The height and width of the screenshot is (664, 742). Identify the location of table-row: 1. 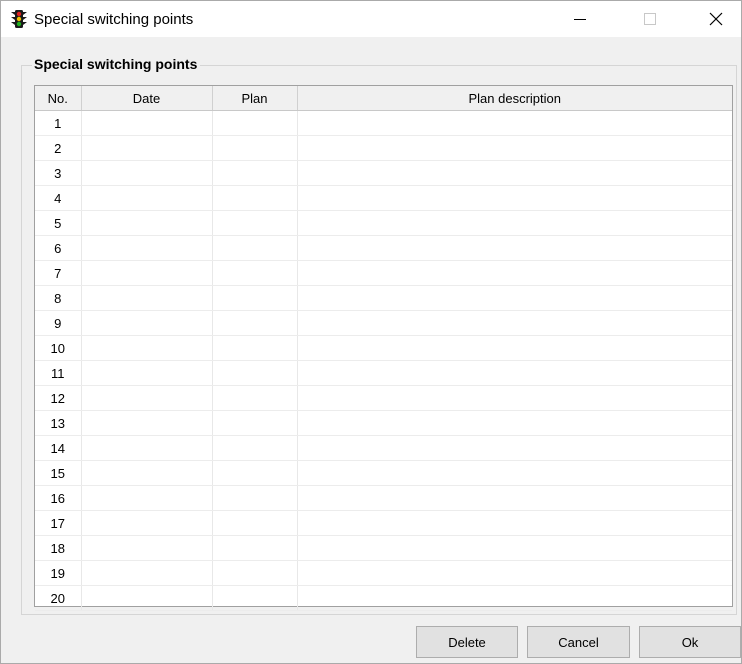
(383, 123).